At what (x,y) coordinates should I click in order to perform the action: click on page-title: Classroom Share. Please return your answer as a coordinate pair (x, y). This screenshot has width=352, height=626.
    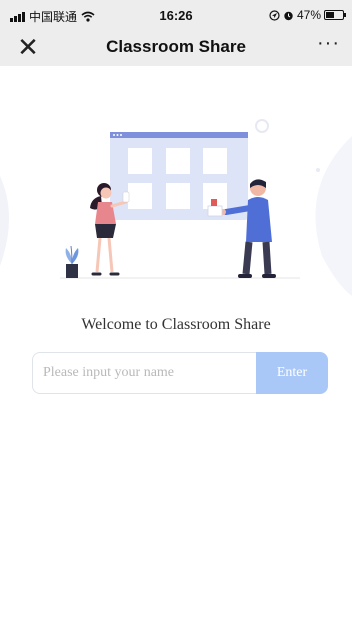
    Looking at the image, I should click on (176, 46).